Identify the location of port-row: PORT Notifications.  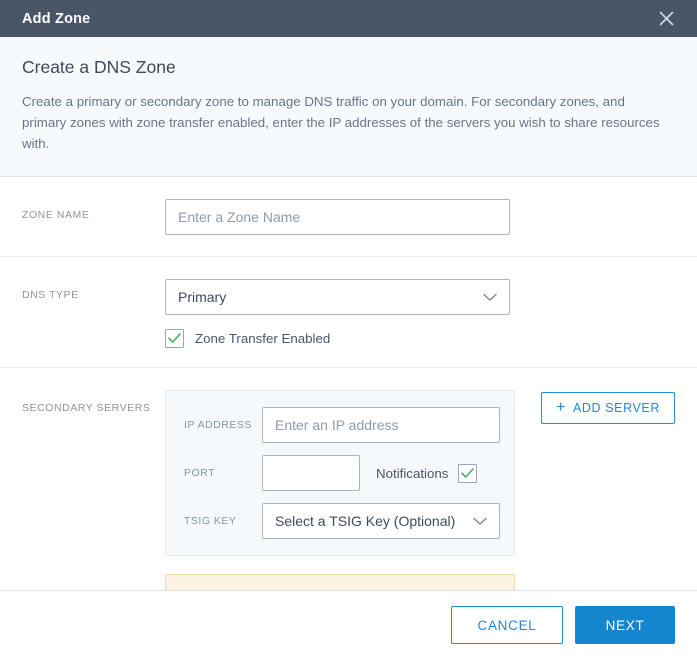
(342, 473).